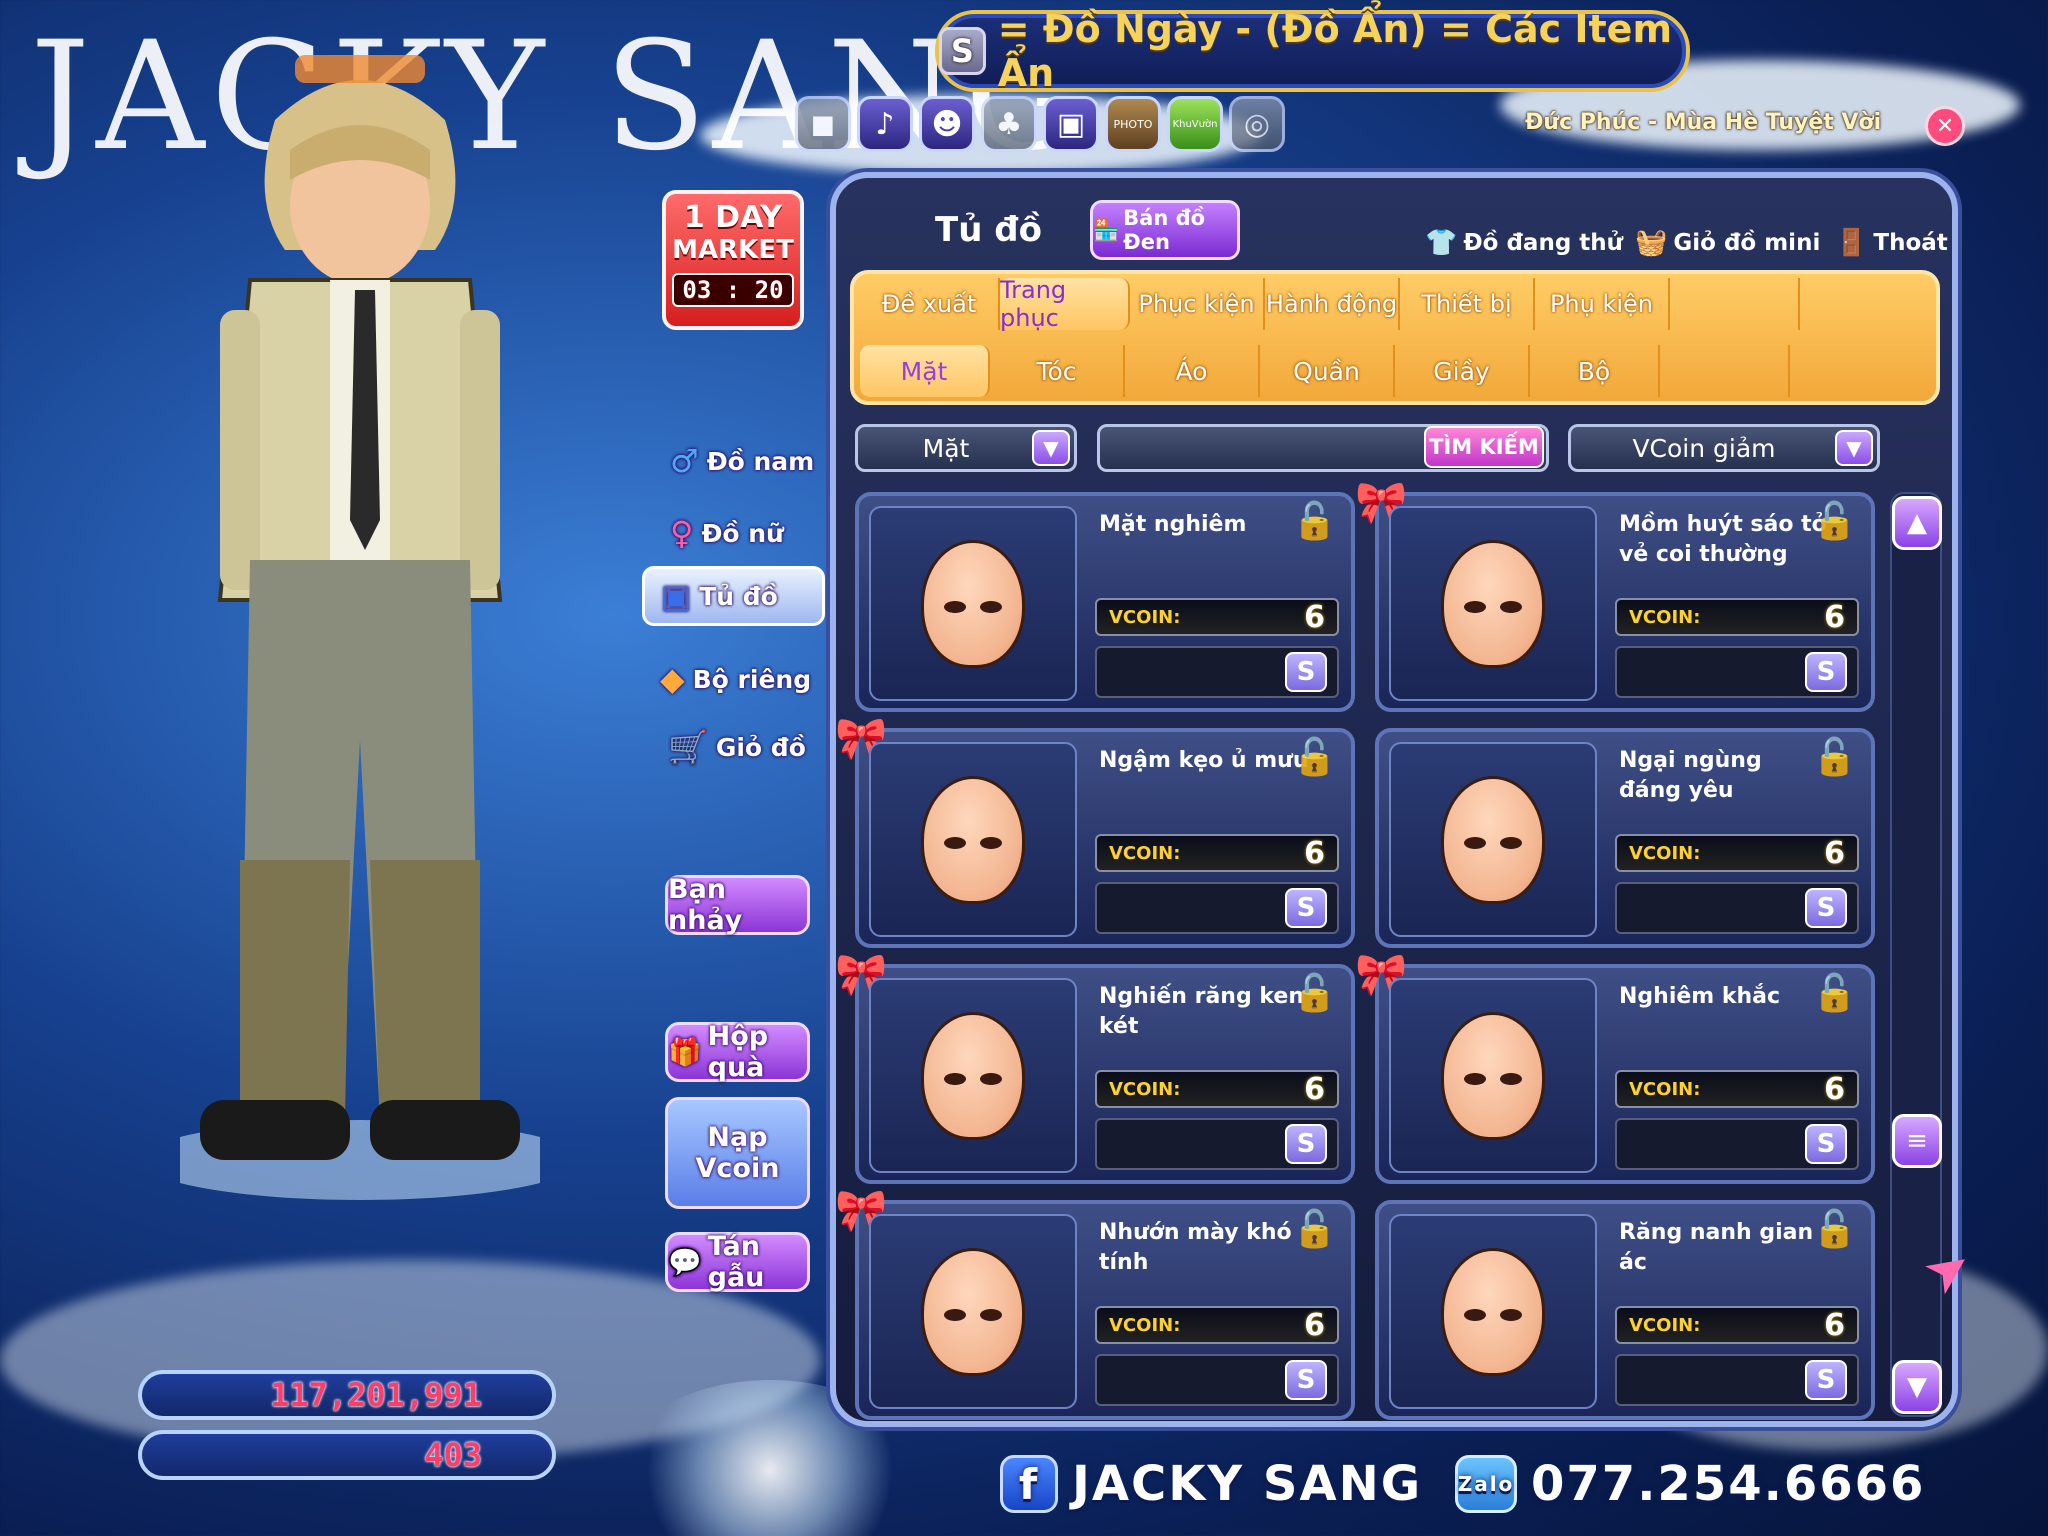 This screenshot has height=1536, width=2048. What do you see at coordinates (737, 905) in the screenshot?
I see `dance-partner-button: Bạn nhảy` at bounding box center [737, 905].